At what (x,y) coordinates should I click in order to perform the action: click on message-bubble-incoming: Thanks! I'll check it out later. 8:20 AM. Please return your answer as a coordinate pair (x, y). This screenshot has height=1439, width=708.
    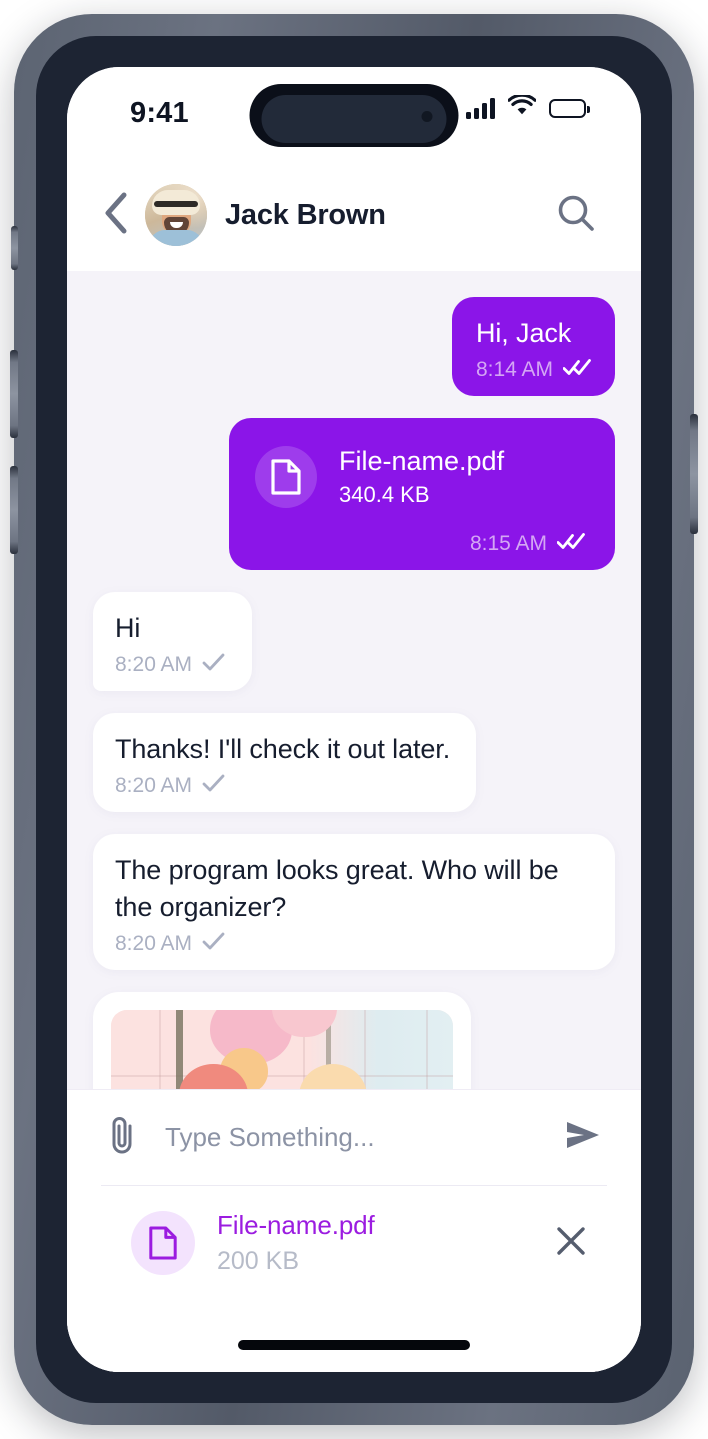
    Looking at the image, I should click on (285, 762).